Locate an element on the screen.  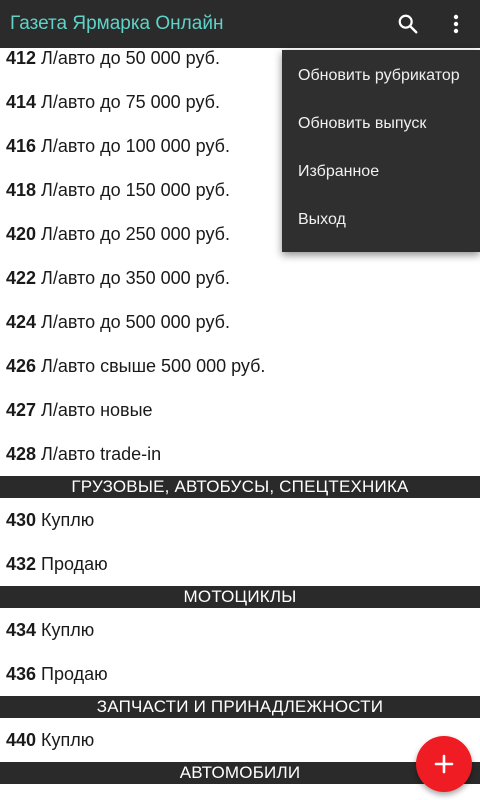
rubric-label: Л/авто до 100 000 руб. is located at coordinates (135, 145).